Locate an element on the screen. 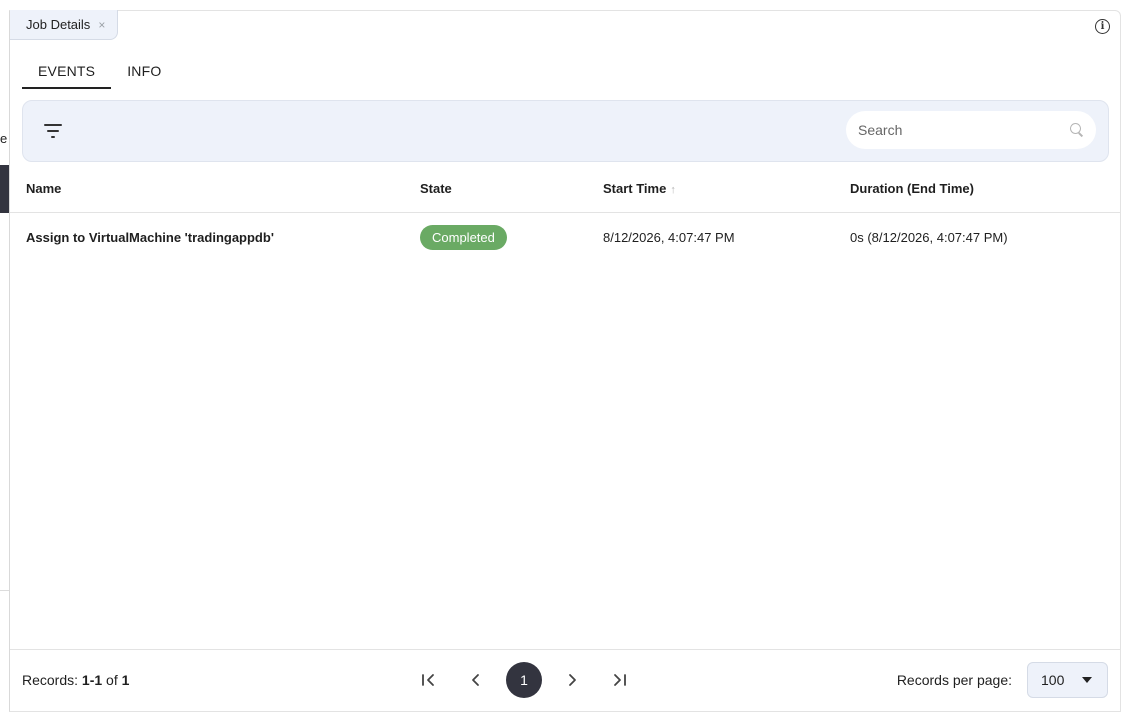 This screenshot has width=1133, height=722. background-text-fragment: e is located at coordinates (4, 138).